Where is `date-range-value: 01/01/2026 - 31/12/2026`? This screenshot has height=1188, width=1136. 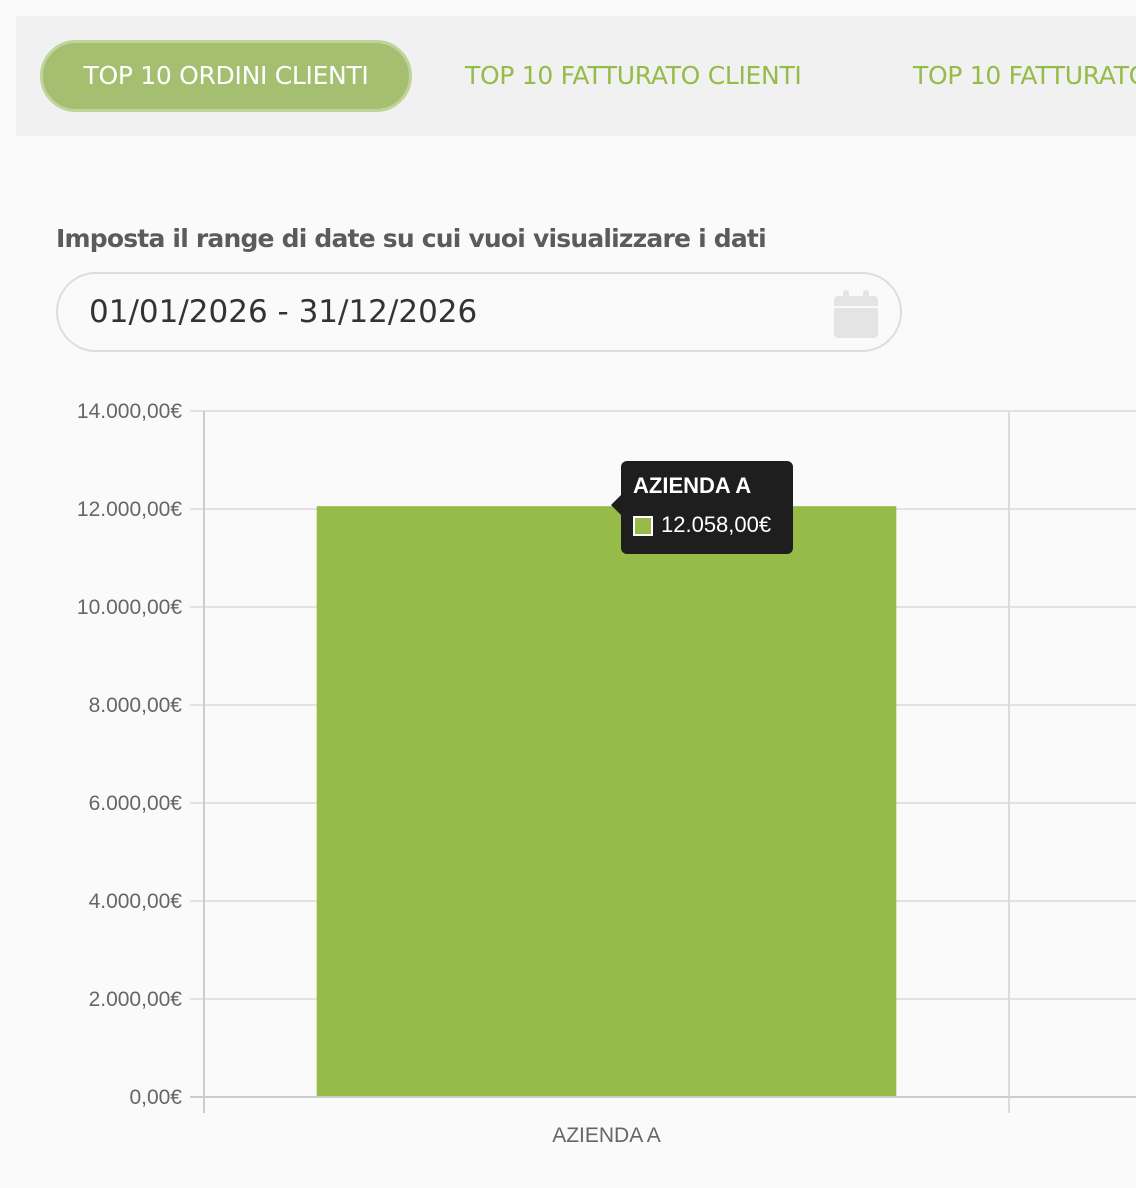
date-range-value: 01/01/2026 - 31/12/2026 is located at coordinates (283, 312).